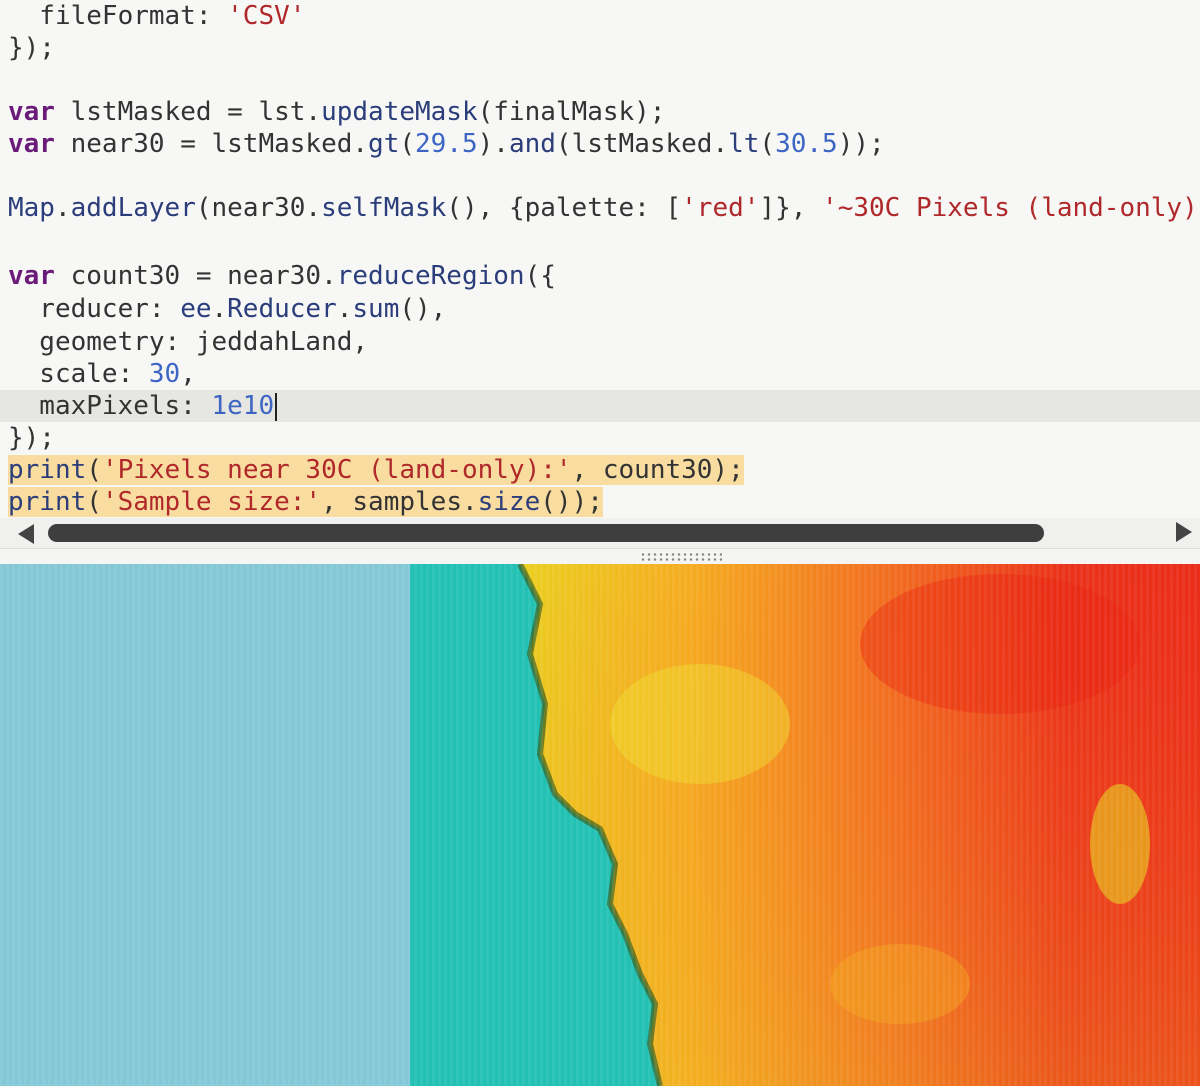 The width and height of the screenshot is (1200, 1086). What do you see at coordinates (744, 144) in the screenshot?
I see `code-token: lt` at bounding box center [744, 144].